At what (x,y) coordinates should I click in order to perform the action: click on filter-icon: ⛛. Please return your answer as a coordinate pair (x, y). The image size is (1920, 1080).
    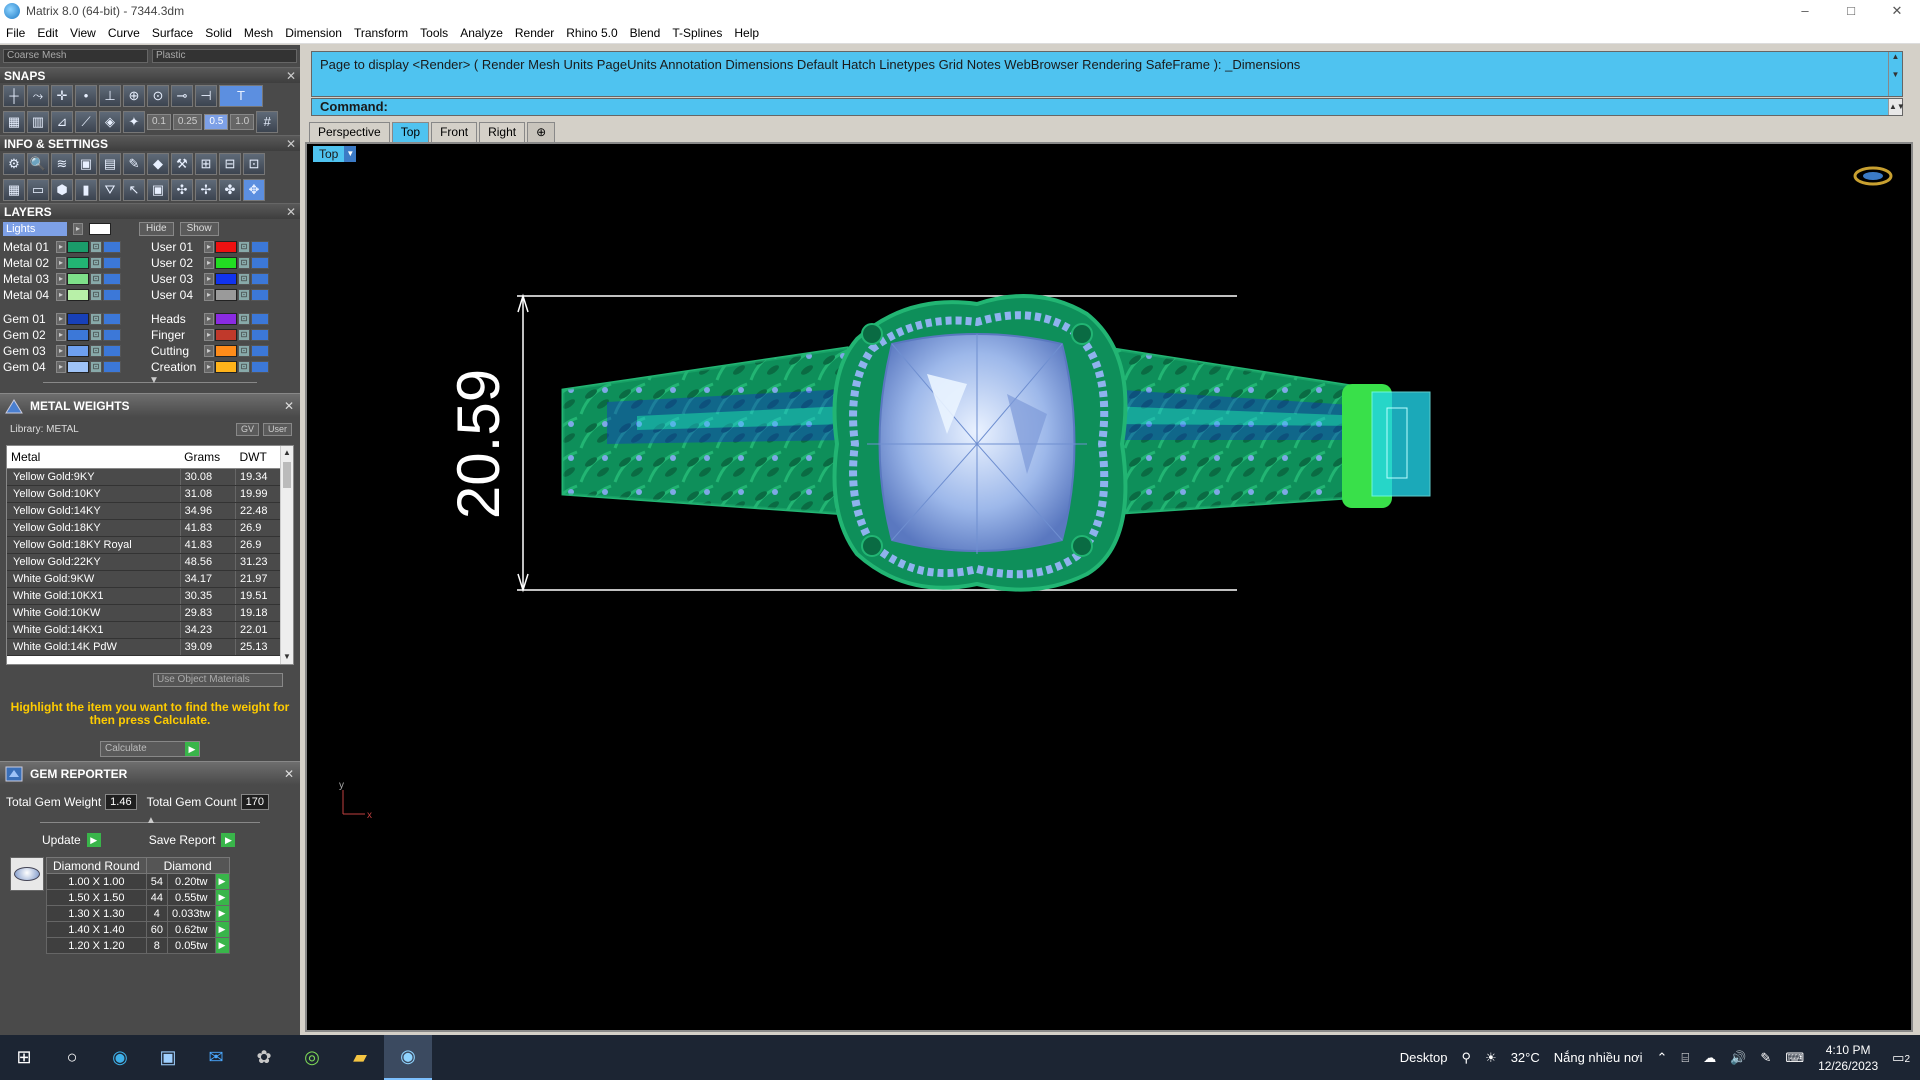
    Looking at the image, I should click on (110, 190).